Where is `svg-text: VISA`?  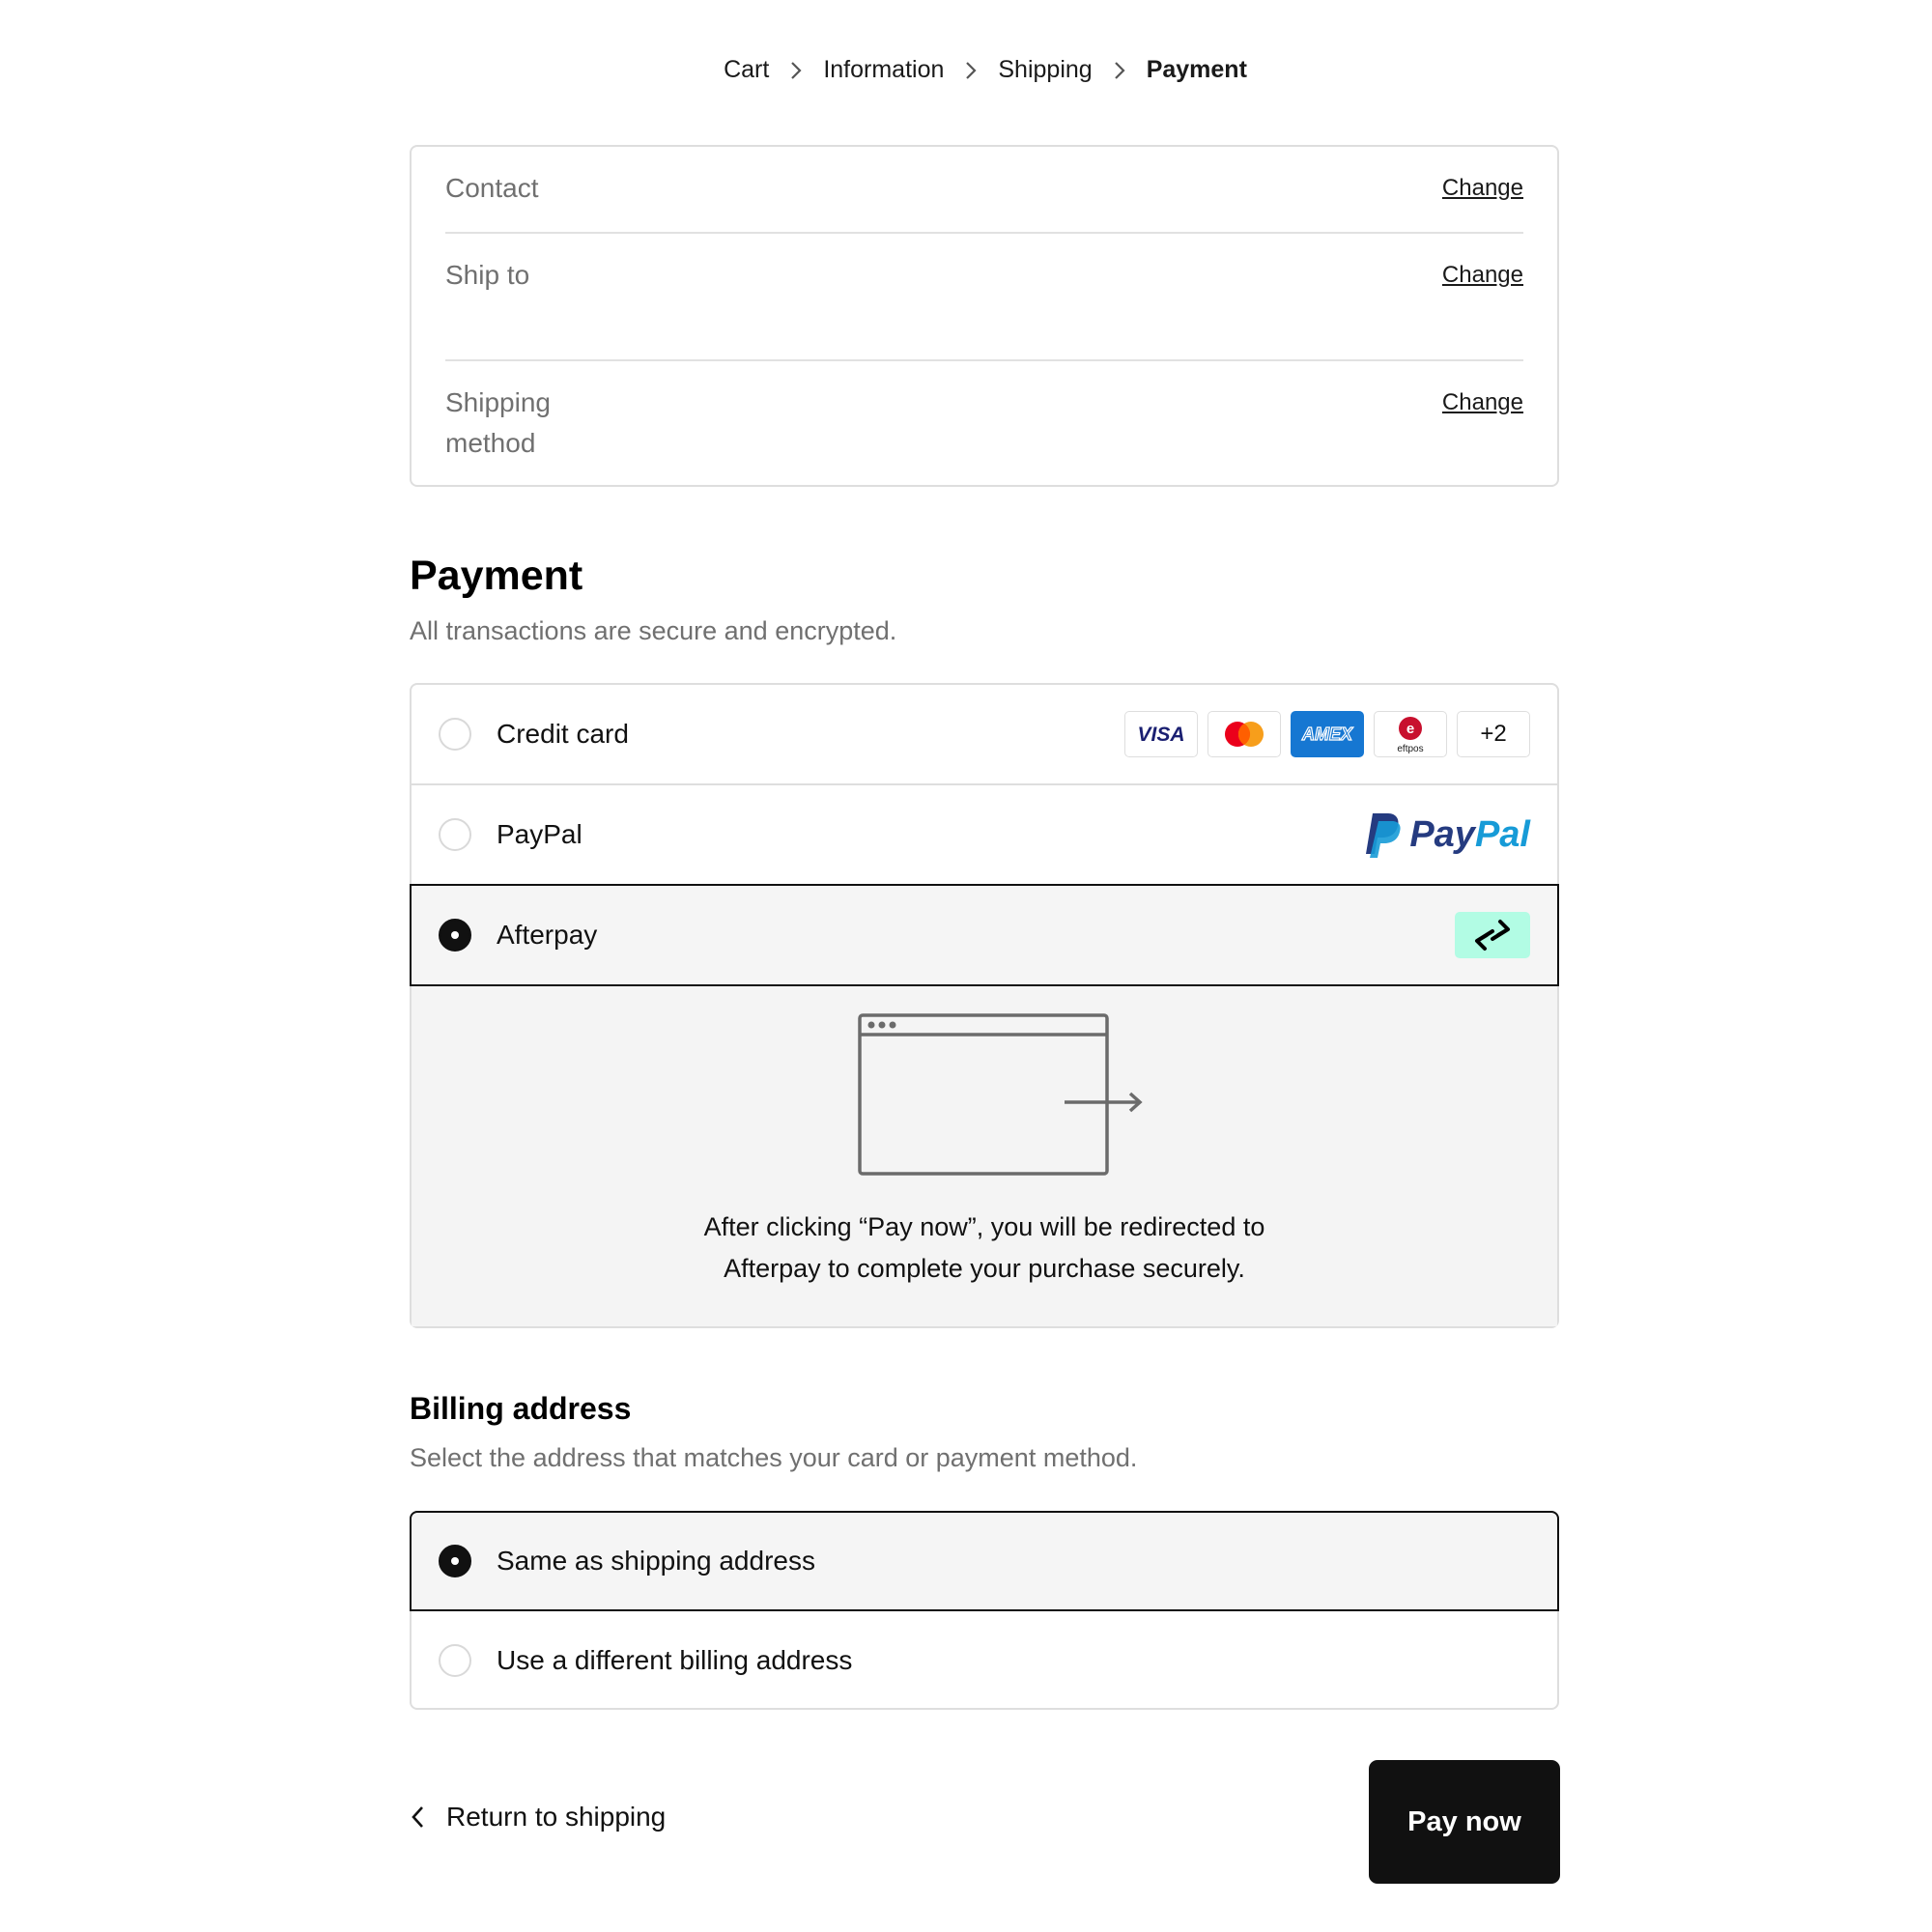
svg-text: VISA is located at coordinates (1160, 735).